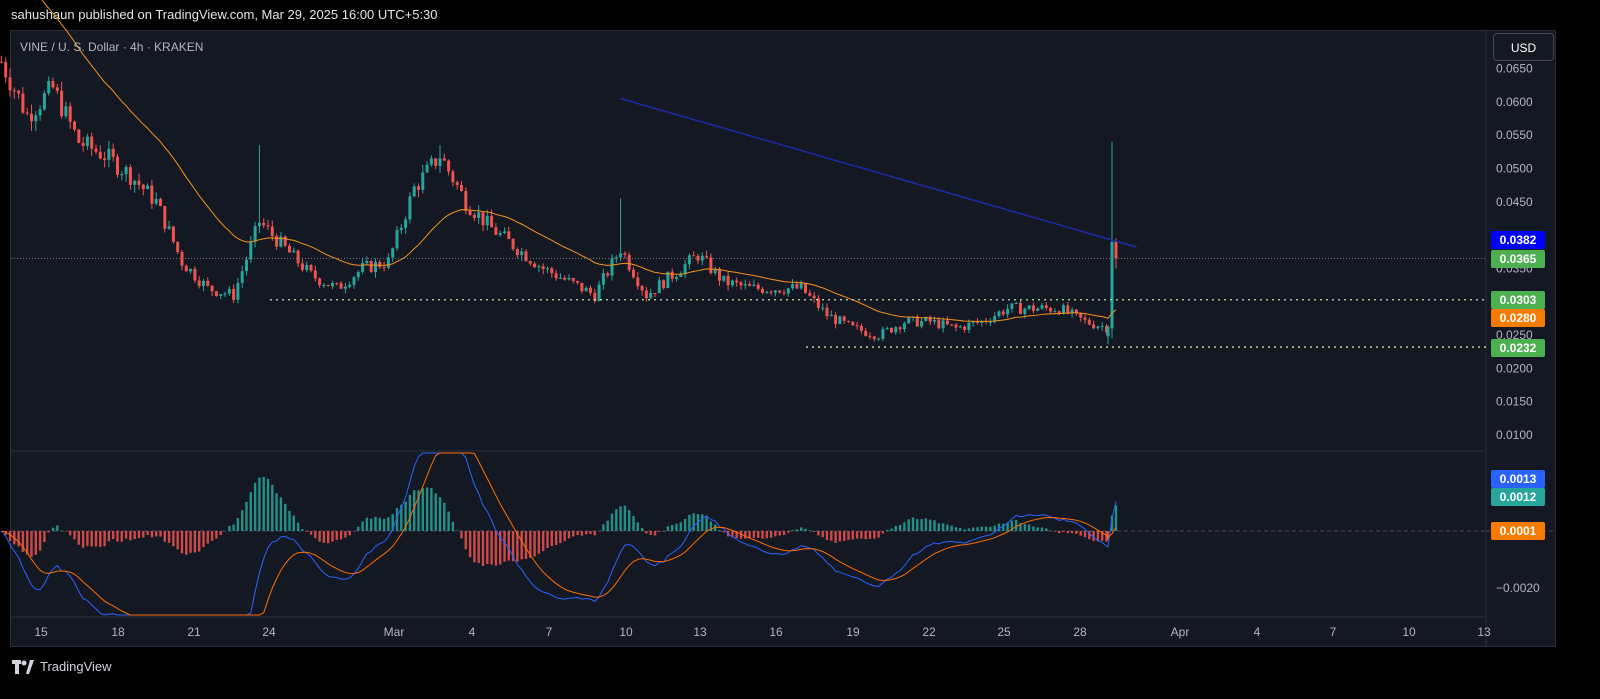  Describe the element at coordinates (1523, 47) in the screenshot. I see `currency-button: USD` at that location.